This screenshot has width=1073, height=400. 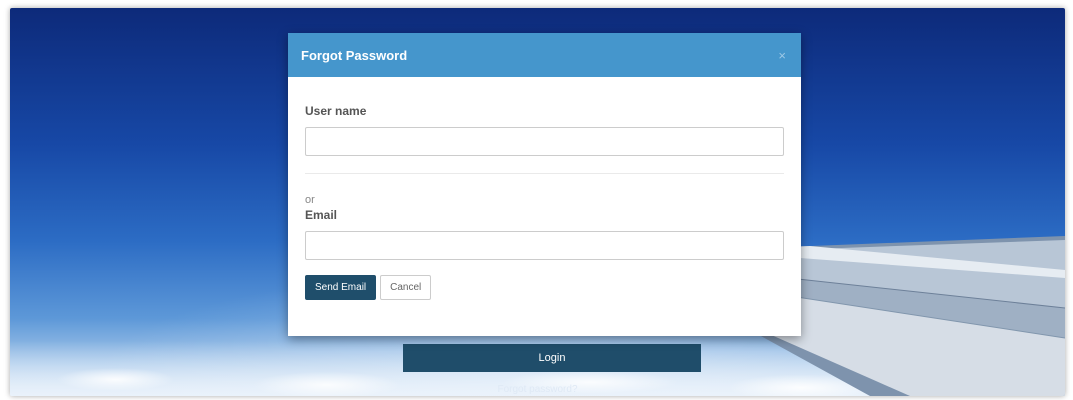 What do you see at coordinates (544, 245) in the screenshot?
I see `email-input` at bounding box center [544, 245].